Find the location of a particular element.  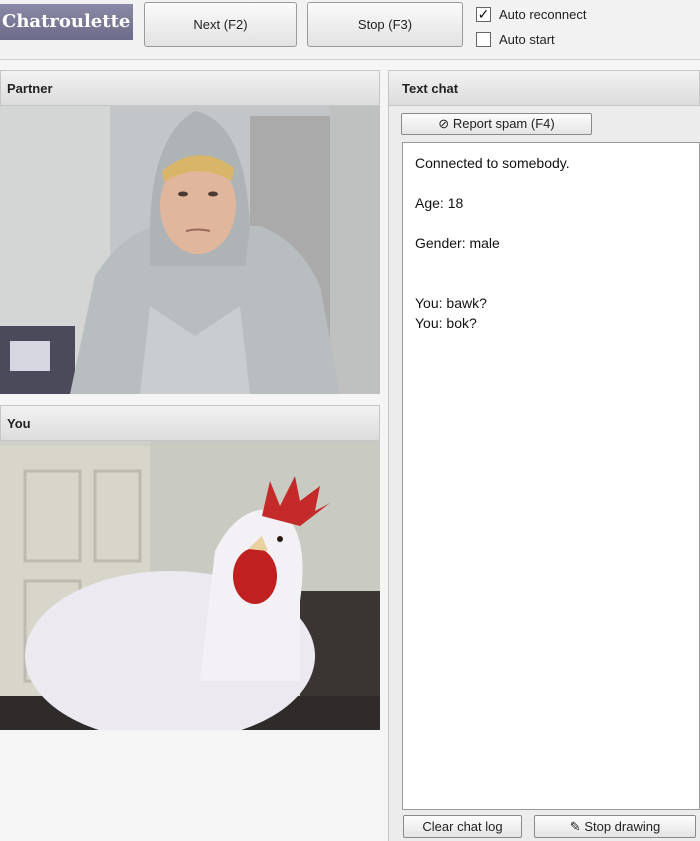

report-spam-label: Report spam (F4) is located at coordinates (503, 123).